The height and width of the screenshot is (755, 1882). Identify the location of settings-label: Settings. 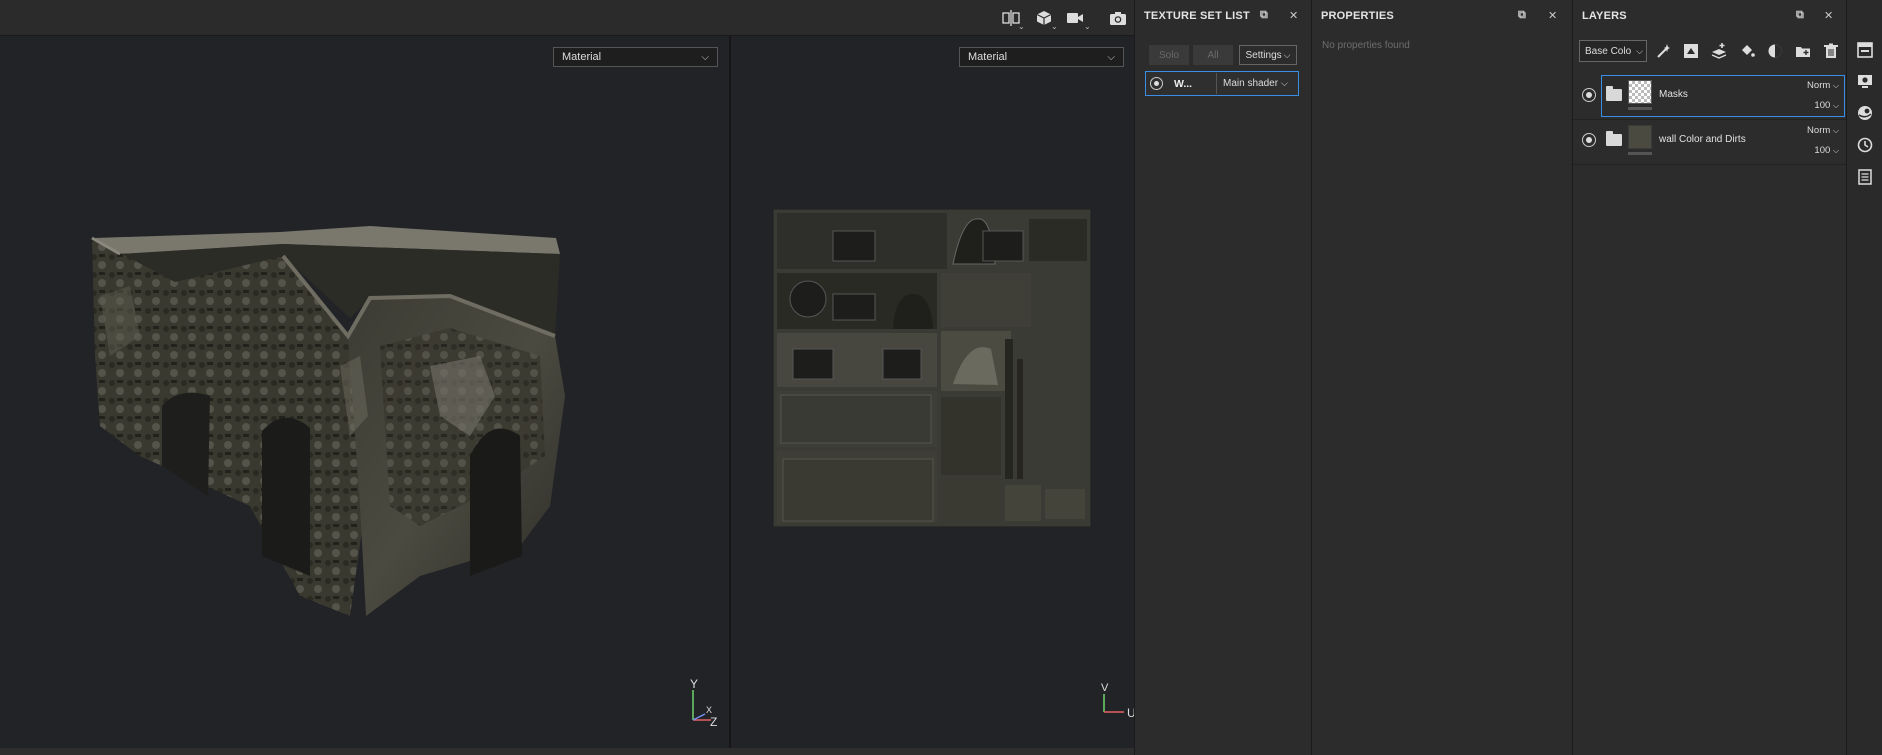
(1263, 55).